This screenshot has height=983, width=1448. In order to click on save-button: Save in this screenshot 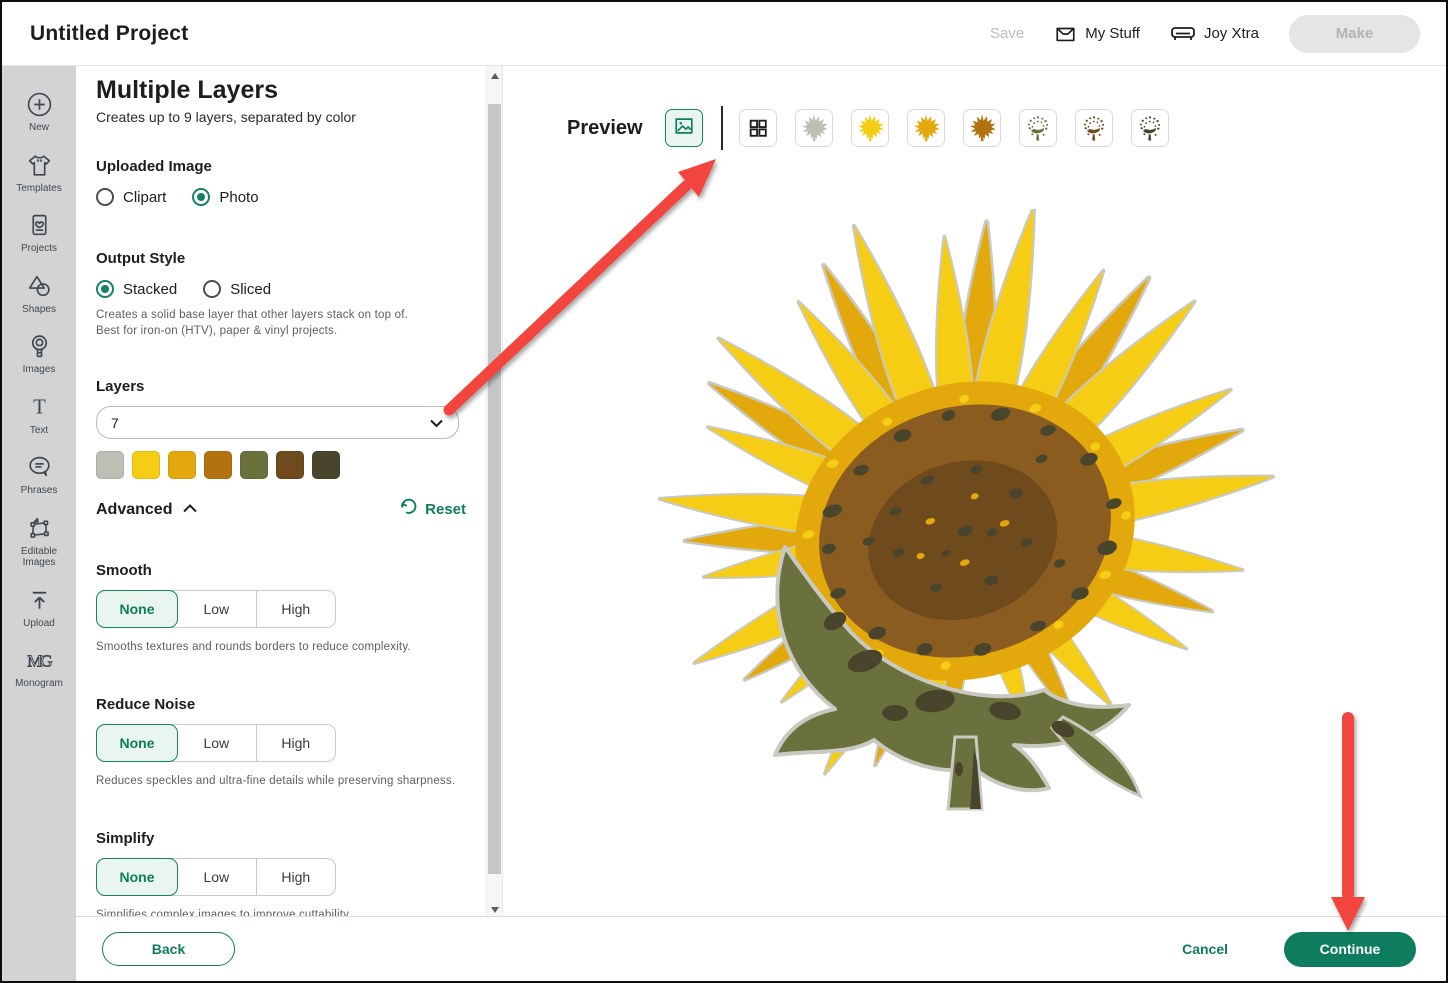, I will do `click(1007, 33)`.